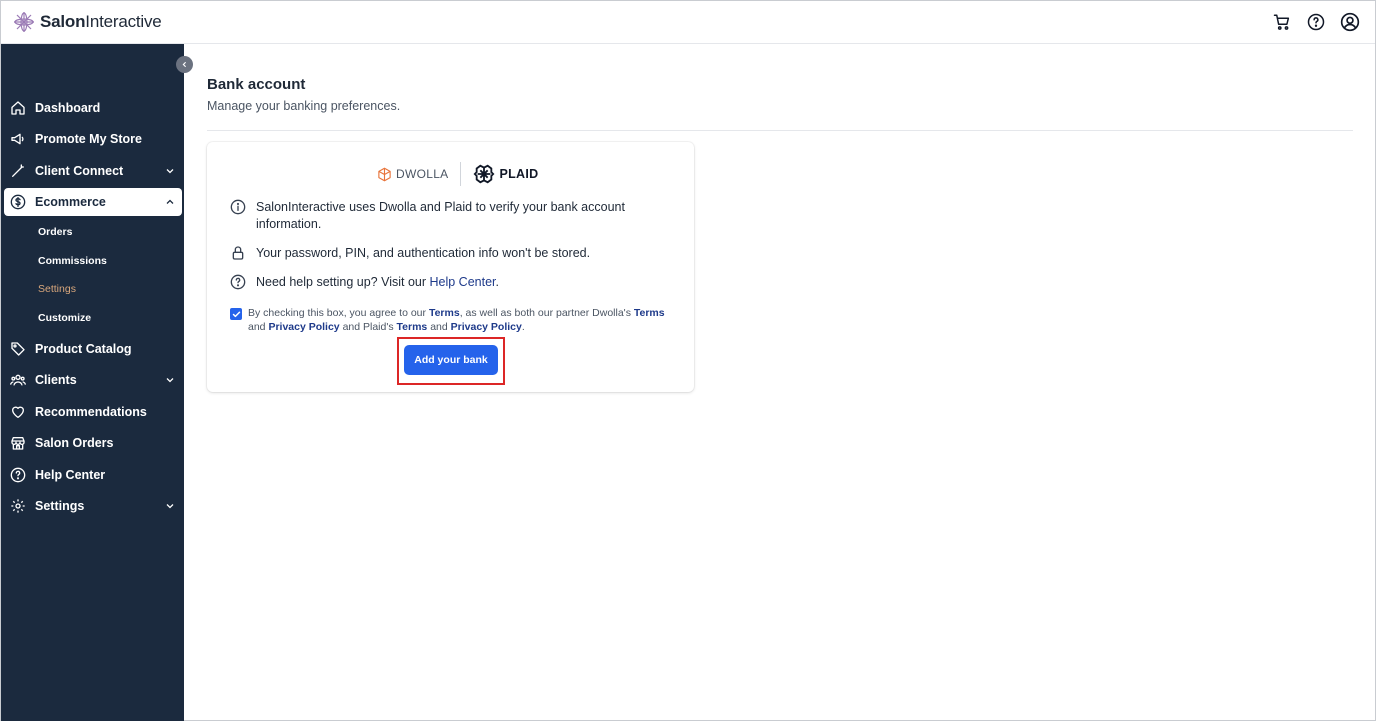 The image size is (1376, 721). I want to click on sidebar-subitem-customize: Customize, so click(64, 318).